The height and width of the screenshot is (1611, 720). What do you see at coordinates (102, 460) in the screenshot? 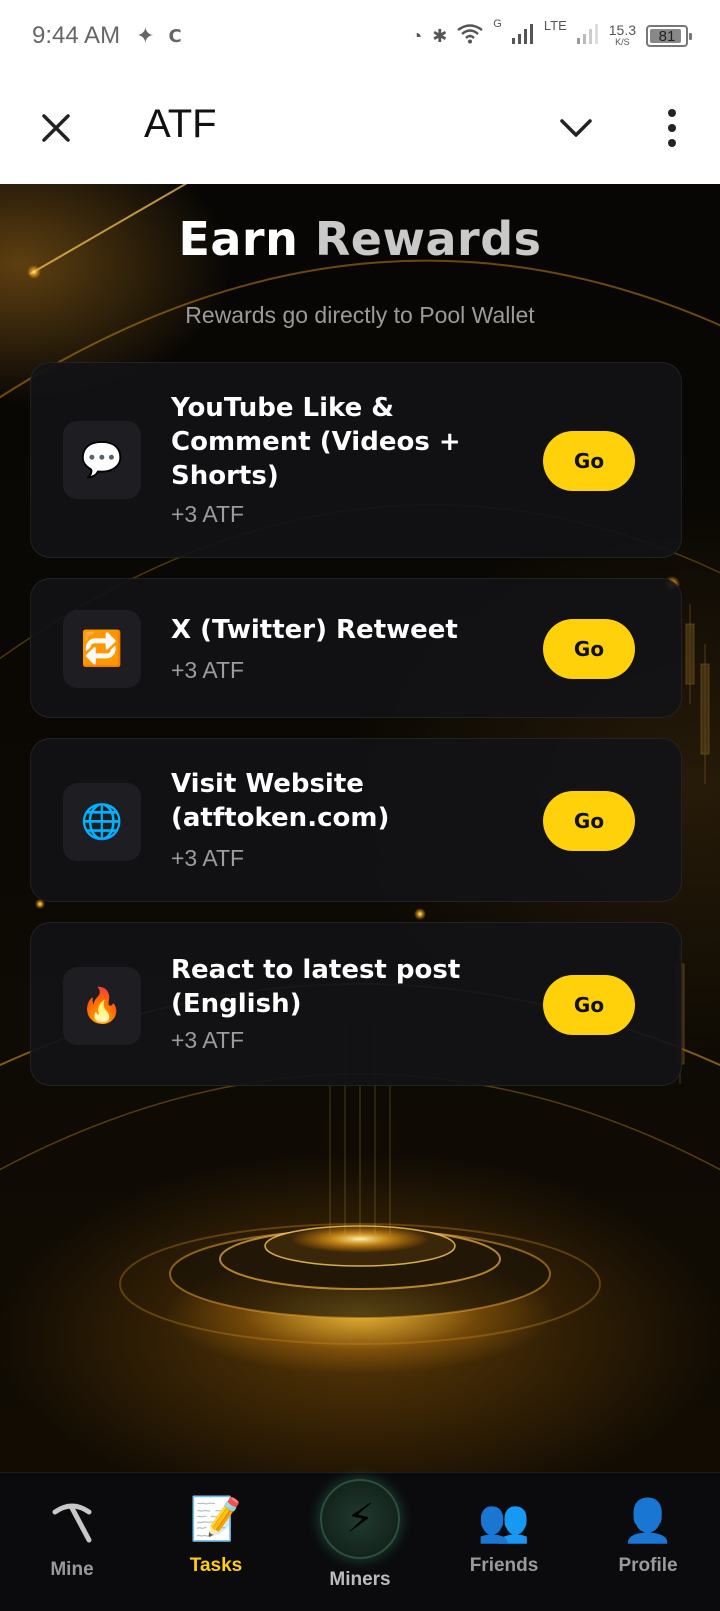
I see `comment-icon: 💬` at bounding box center [102, 460].